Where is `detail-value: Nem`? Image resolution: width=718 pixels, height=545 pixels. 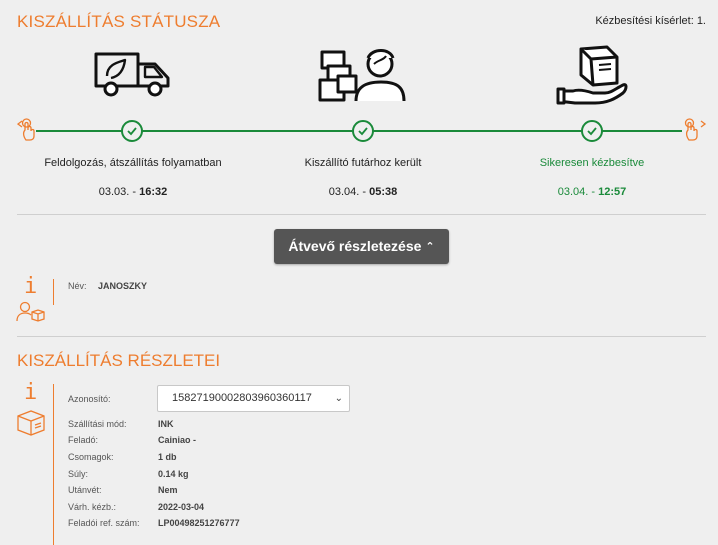 detail-value: Nem is located at coordinates (168, 490).